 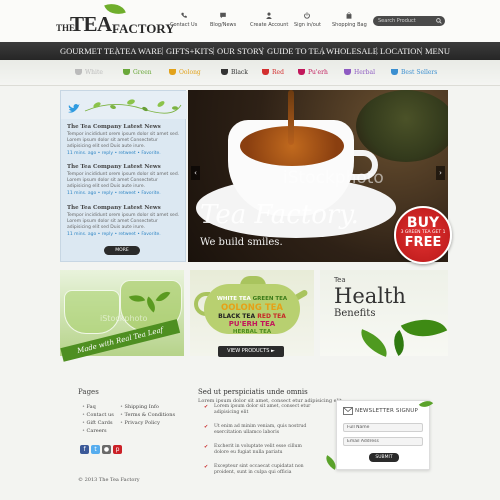 I want to click on tea-type-black: Black, so click(x=234, y=72).